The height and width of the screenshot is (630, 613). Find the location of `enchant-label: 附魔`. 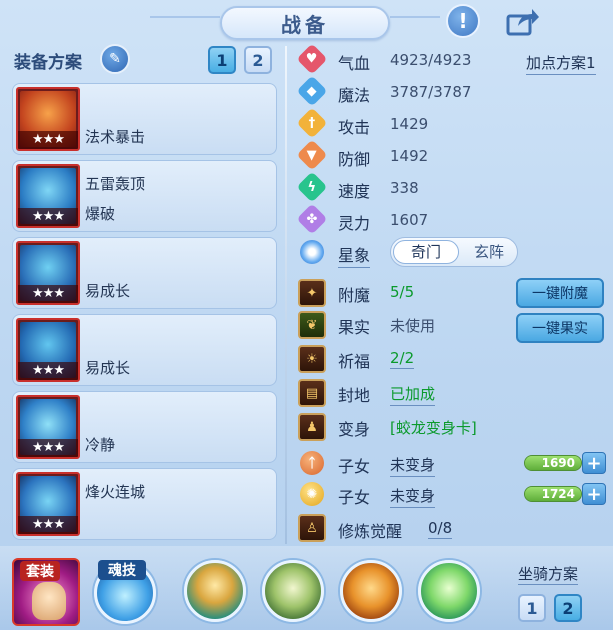

enchant-label: 附魔 is located at coordinates (354, 295).